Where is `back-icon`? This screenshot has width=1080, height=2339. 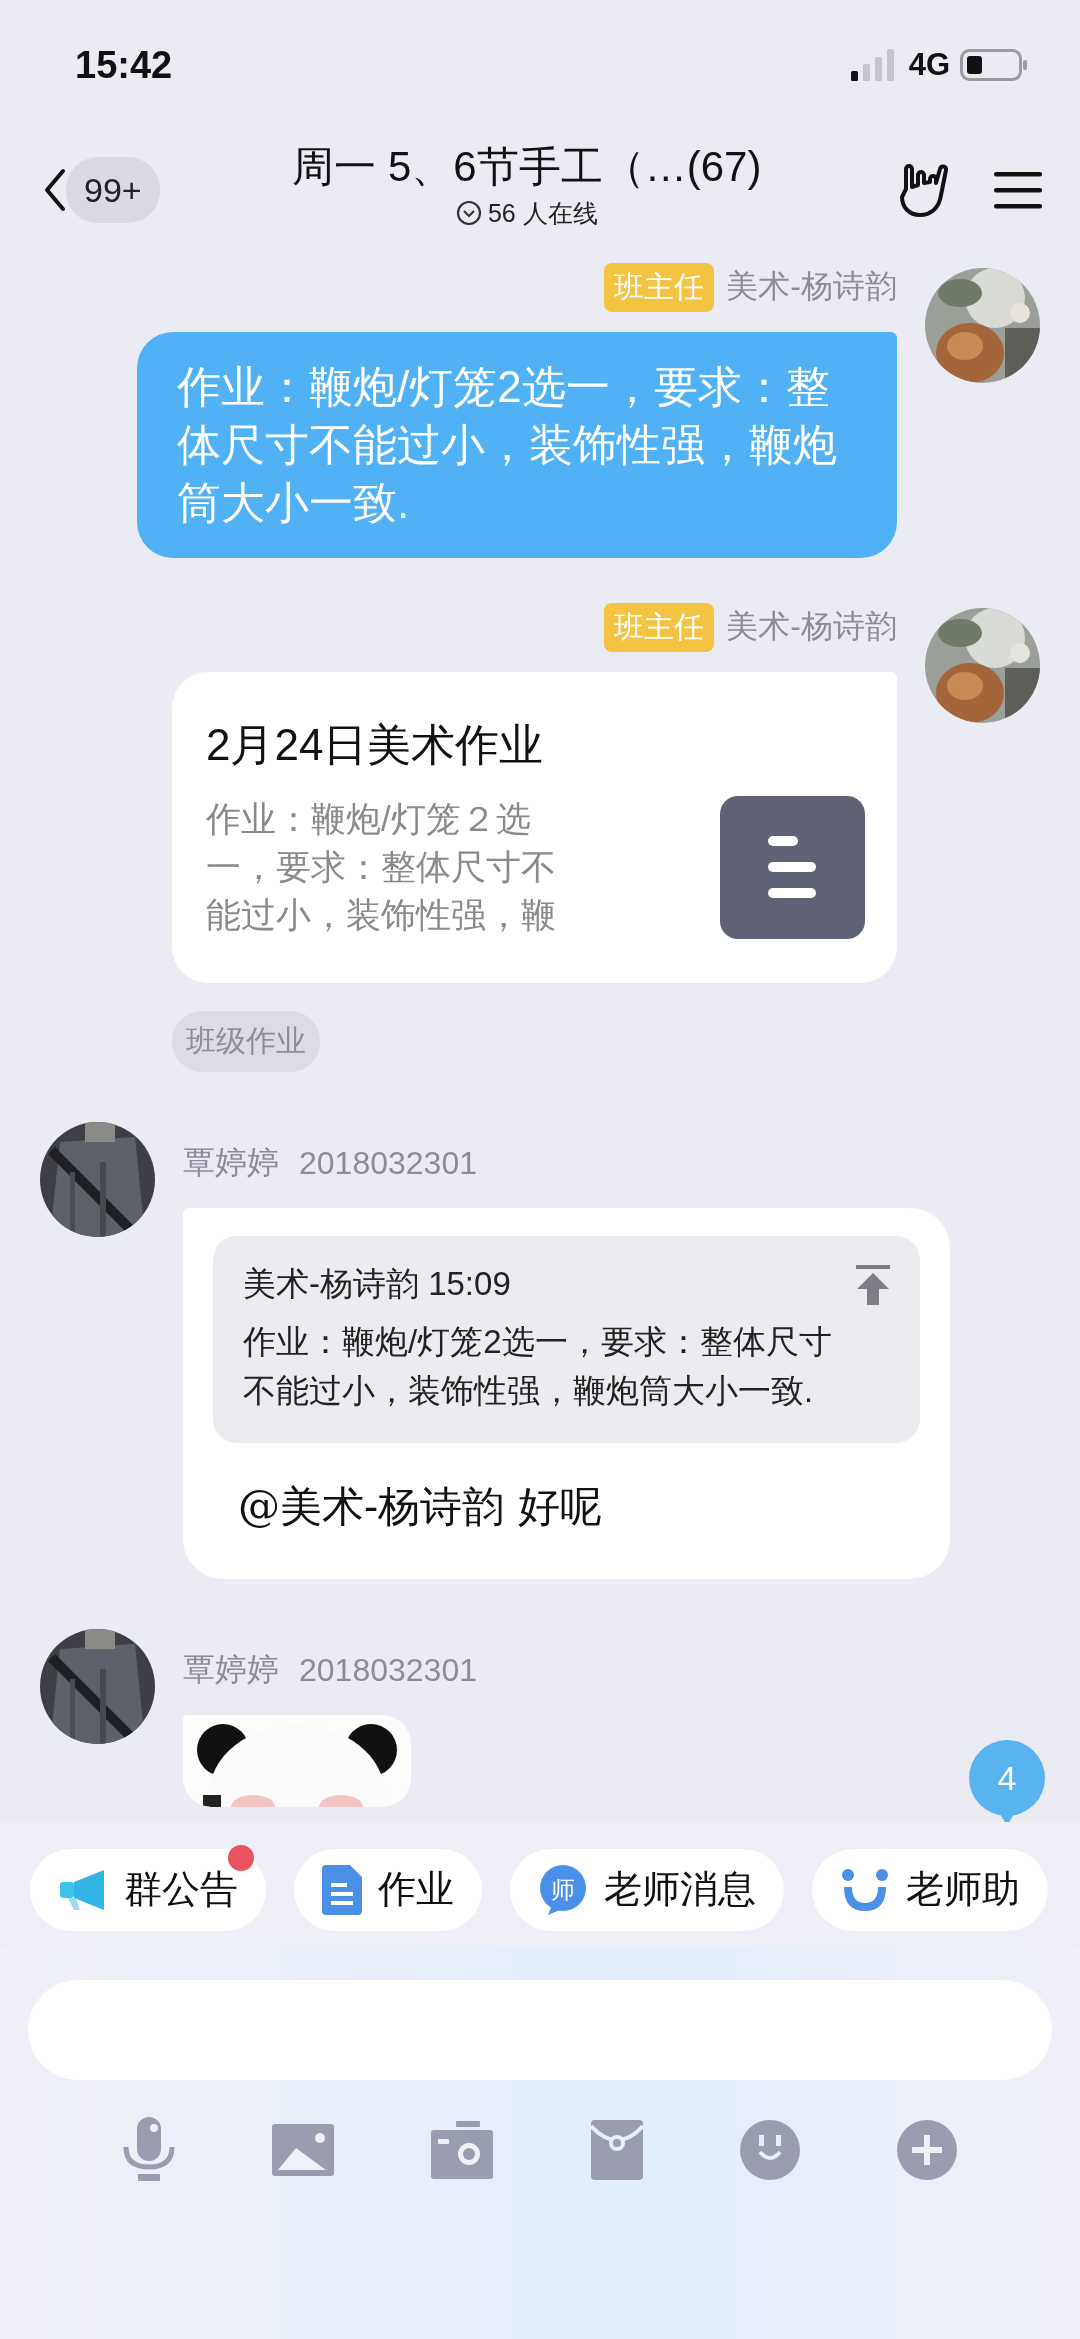 back-icon is located at coordinates (55, 190).